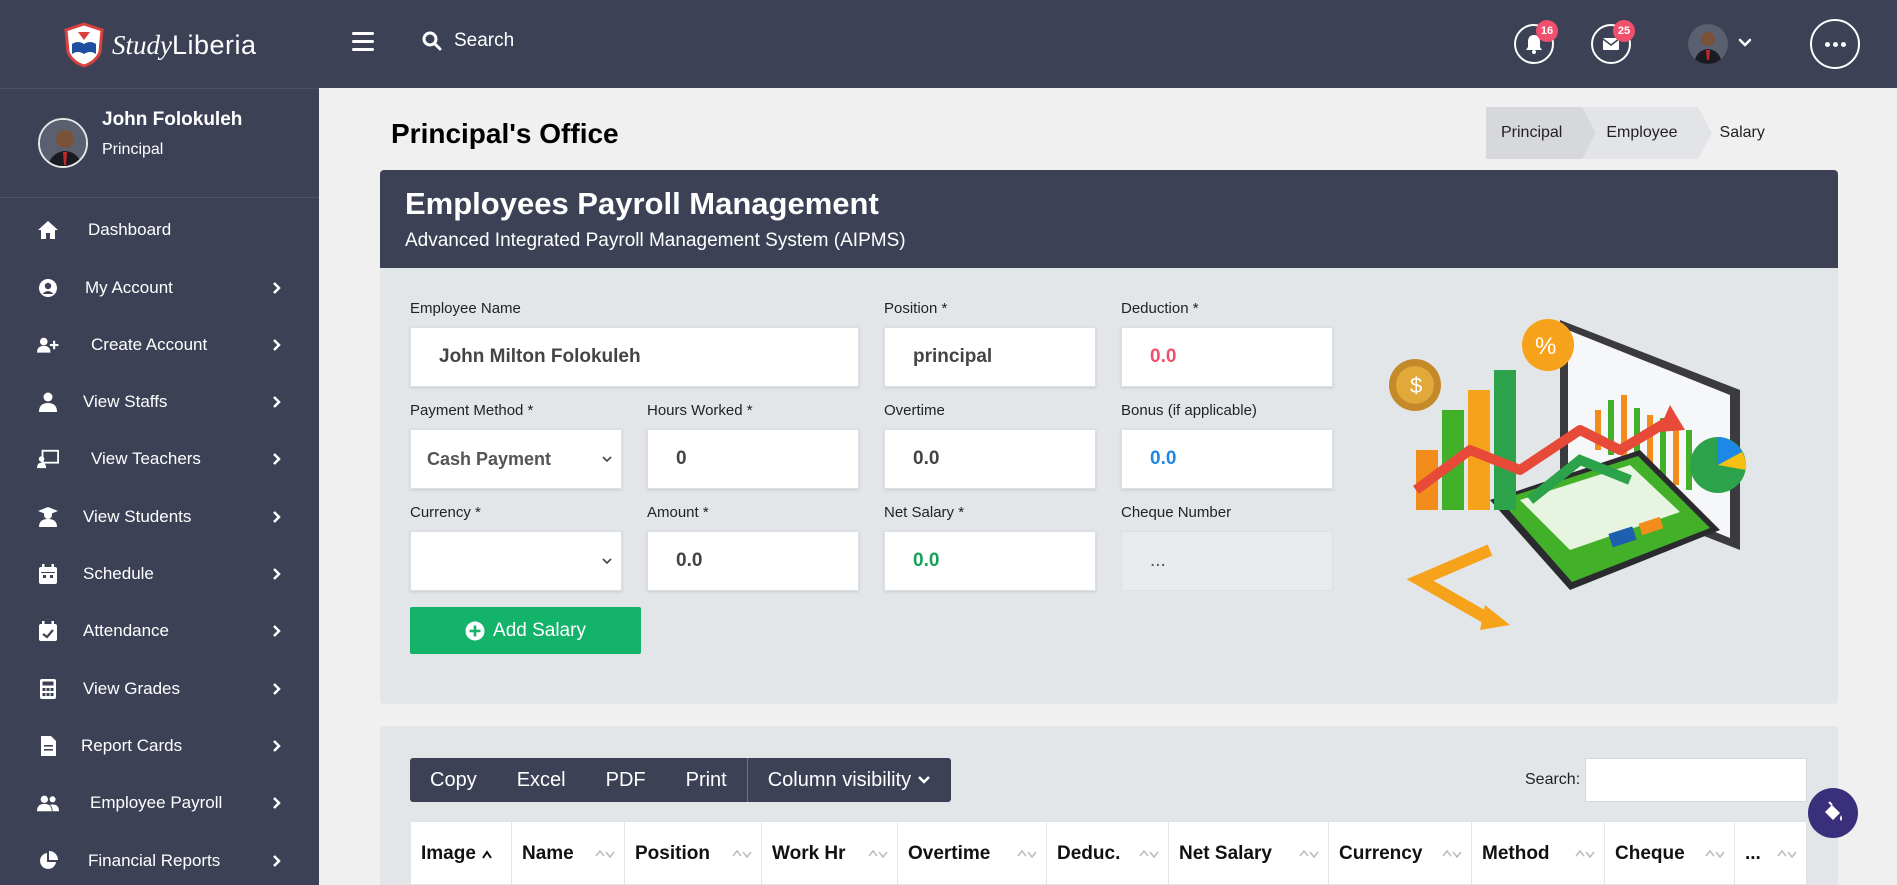 Image resolution: width=1897 pixels, height=885 pixels. Describe the element at coordinates (1536, 42) in the screenshot. I see `notifications-button: 16` at that location.